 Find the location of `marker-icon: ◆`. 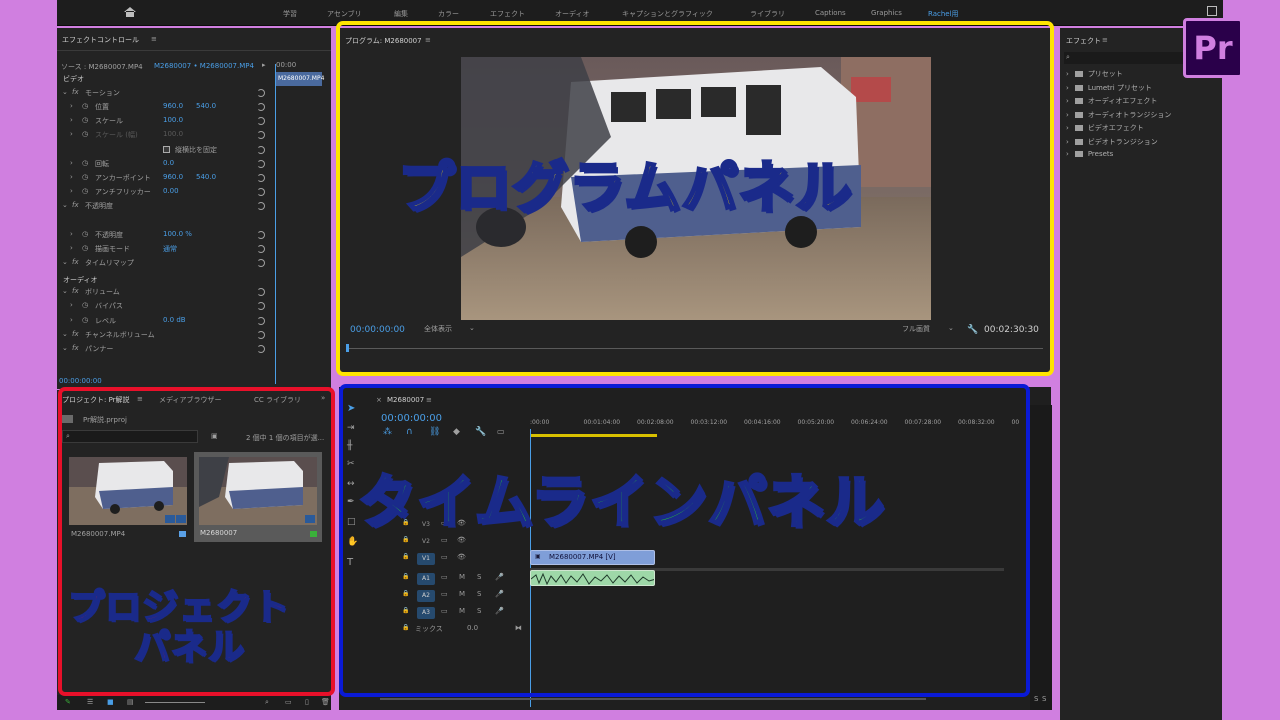

marker-icon: ◆ is located at coordinates (456, 432).